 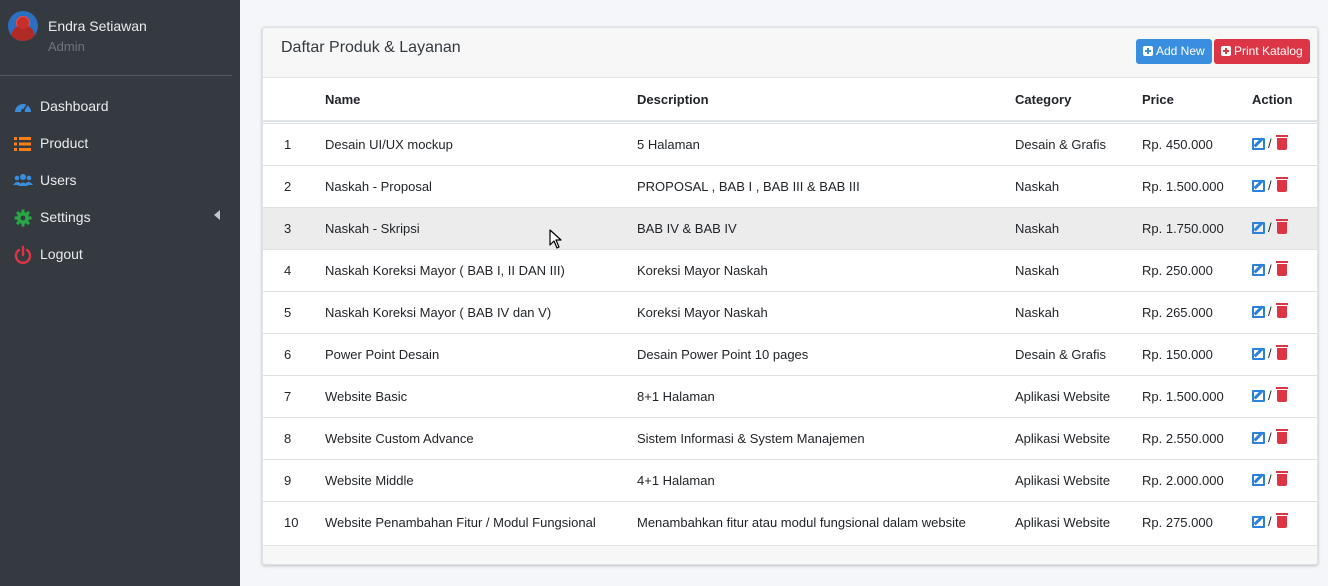 What do you see at coordinates (288, 228) in the screenshot?
I see `row-number: 3` at bounding box center [288, 228].